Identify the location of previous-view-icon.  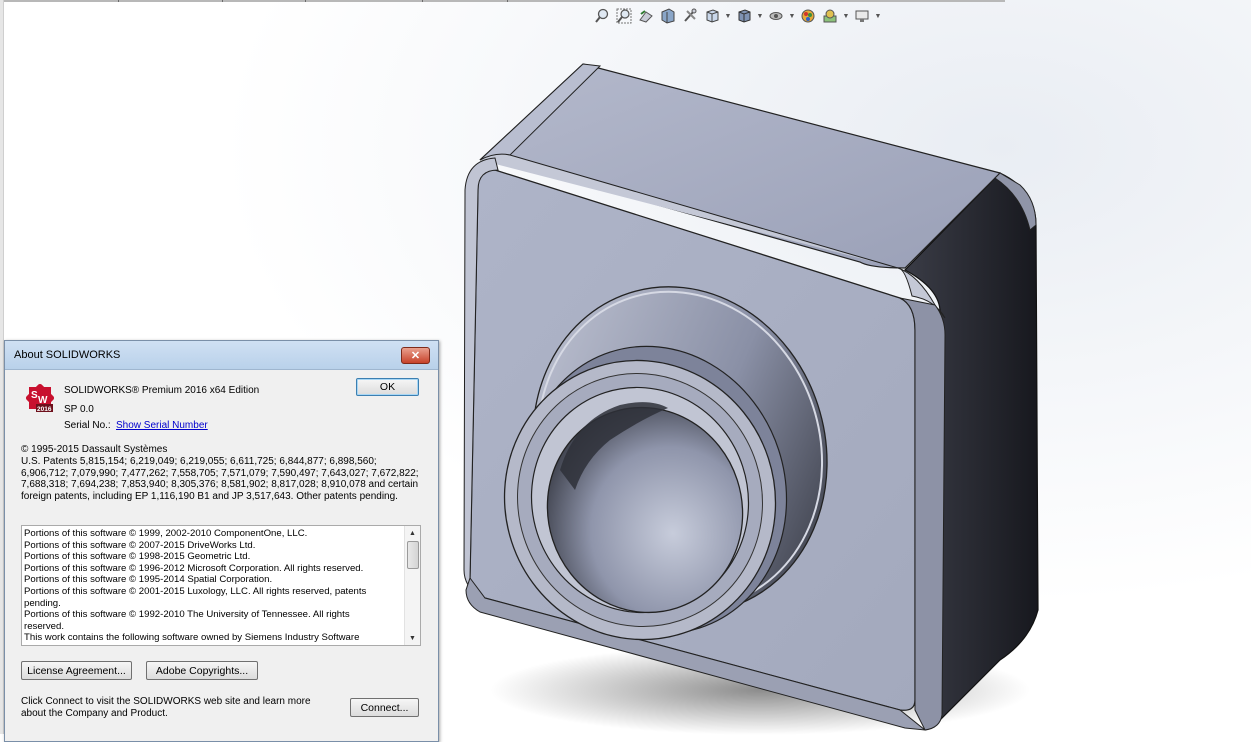
(646, 16).